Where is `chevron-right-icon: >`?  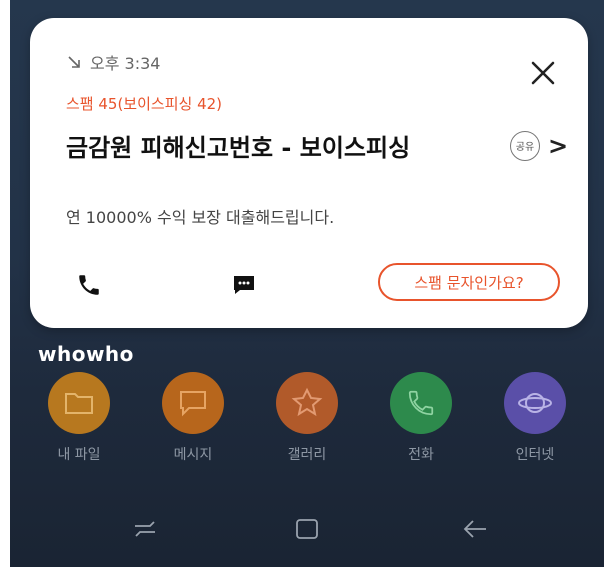 chevron-right-icon: > is located at coordinates (558, 146).